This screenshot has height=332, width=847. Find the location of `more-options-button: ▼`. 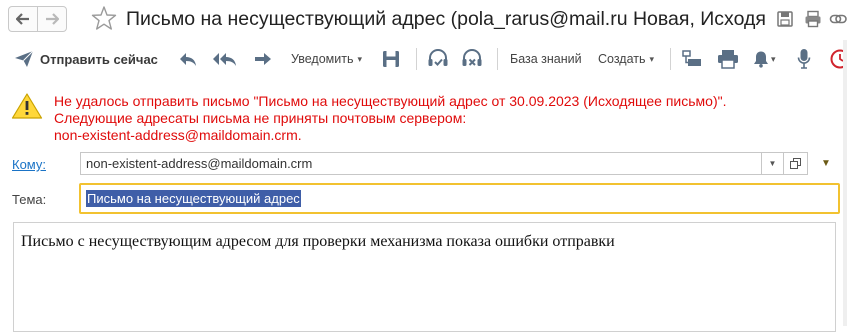

more-options-button: ▼ is located at coordinates (826, 163).